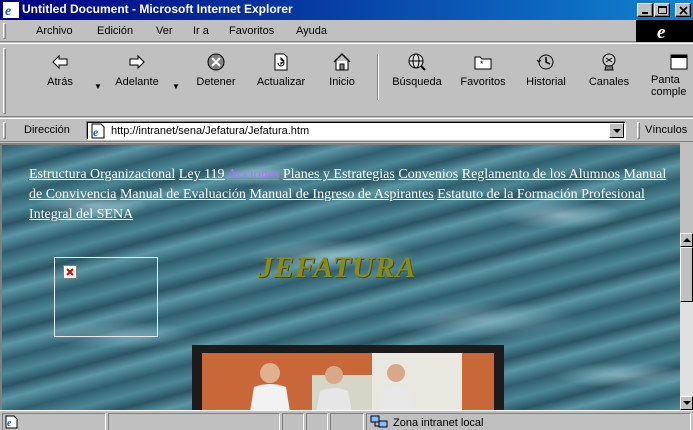  I want to click on toolbar-separator, so click(378, 77).